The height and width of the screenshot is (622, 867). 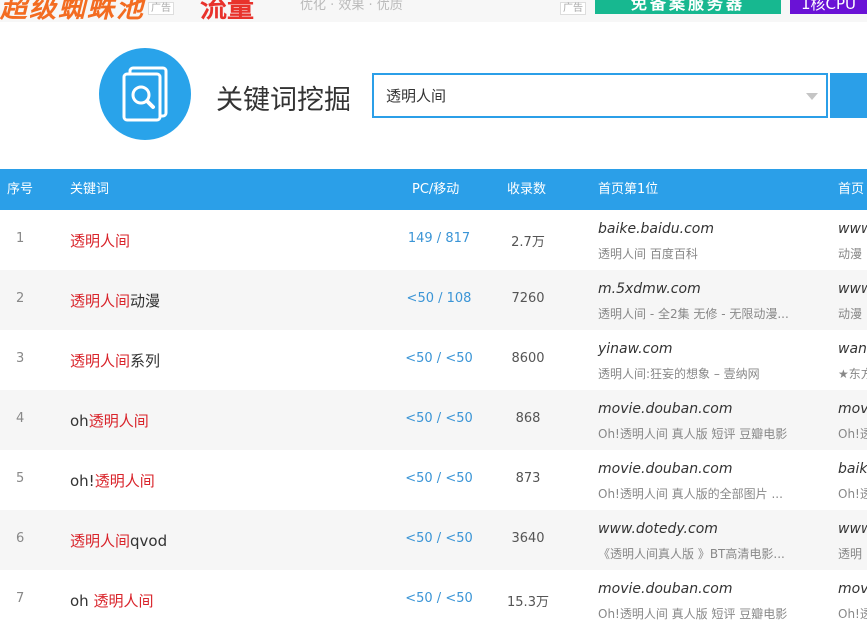 I want to click on index-count: 3640, so click(x=528, y=538).